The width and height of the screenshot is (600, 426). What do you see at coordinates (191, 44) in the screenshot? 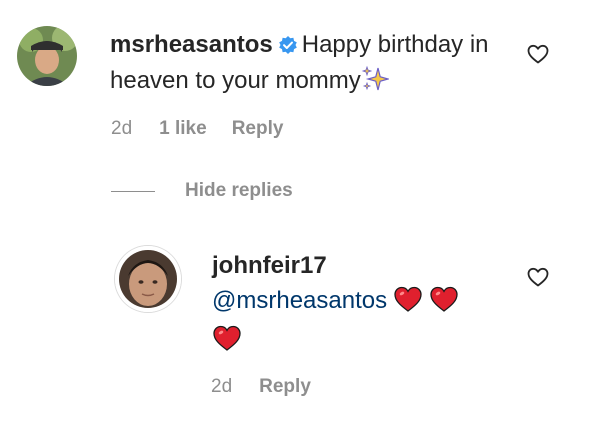
I see `comment-username: msrheasantos` at bounding box center [191, 44].